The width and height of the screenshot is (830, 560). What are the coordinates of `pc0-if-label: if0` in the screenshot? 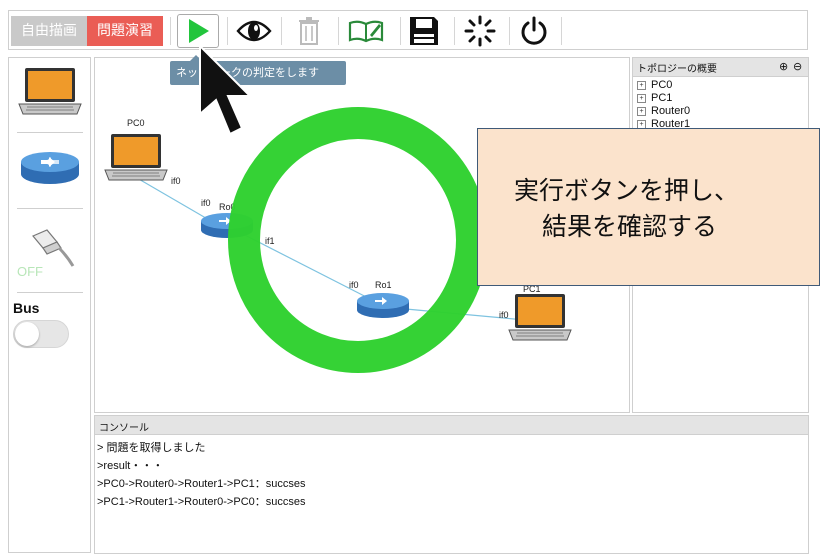 It's located at (176, 181).